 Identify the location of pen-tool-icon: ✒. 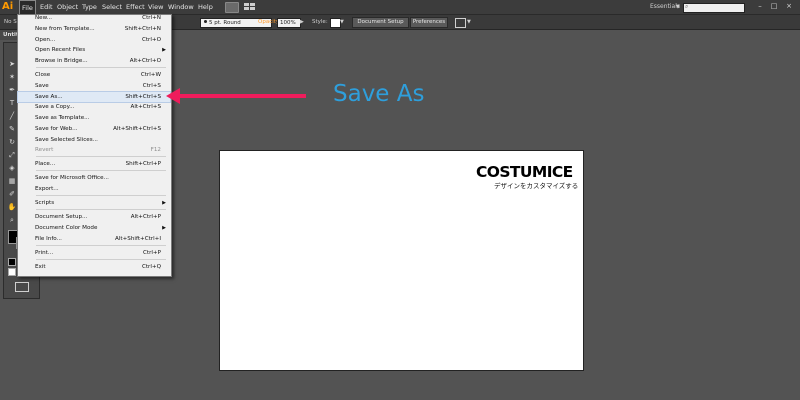
(12, 90).